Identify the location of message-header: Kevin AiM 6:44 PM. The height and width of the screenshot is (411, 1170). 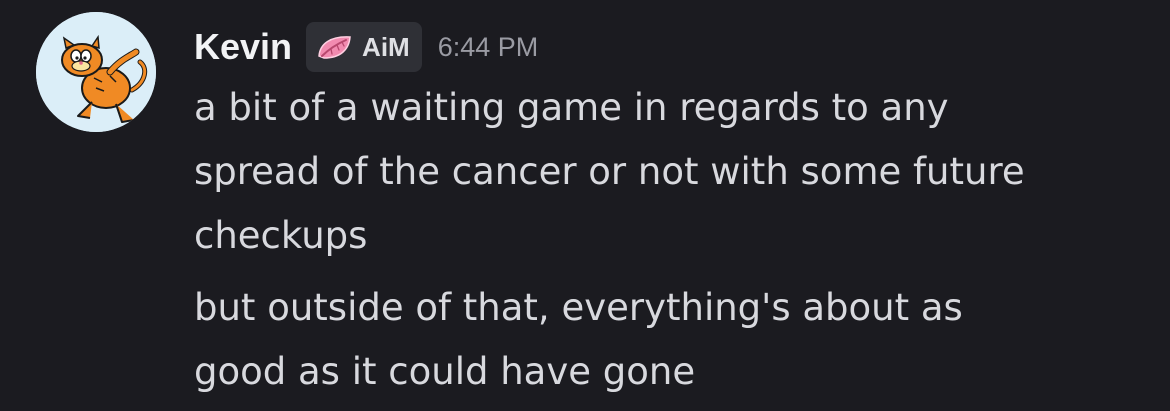
(672, 47).